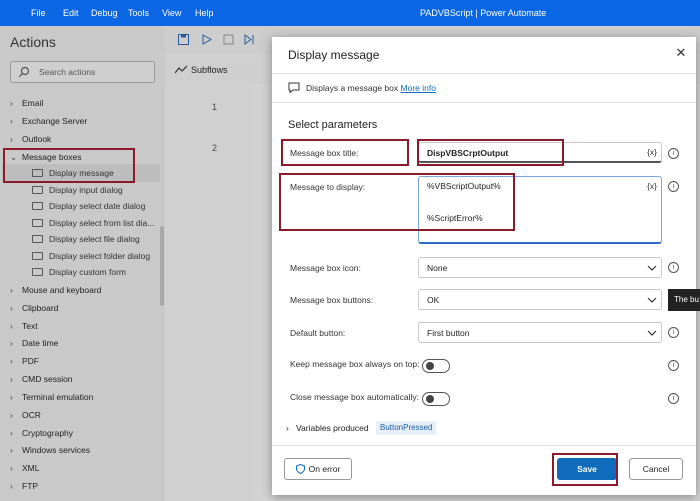 This screenshot has height=501, width=700. Describe the element at coordinates (30, 326) in the screenshot. I see `category-label: Text` at that location.